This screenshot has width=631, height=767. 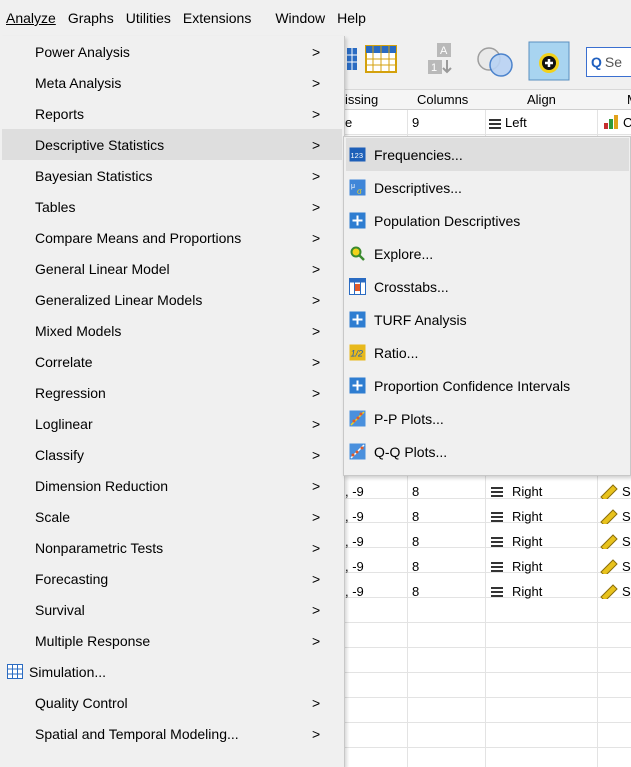 What do you see at coordinates (172, 423) in the screenshot?
I see `menu-item-loglinear: Loglinear >` at bounding box center [172, 423].